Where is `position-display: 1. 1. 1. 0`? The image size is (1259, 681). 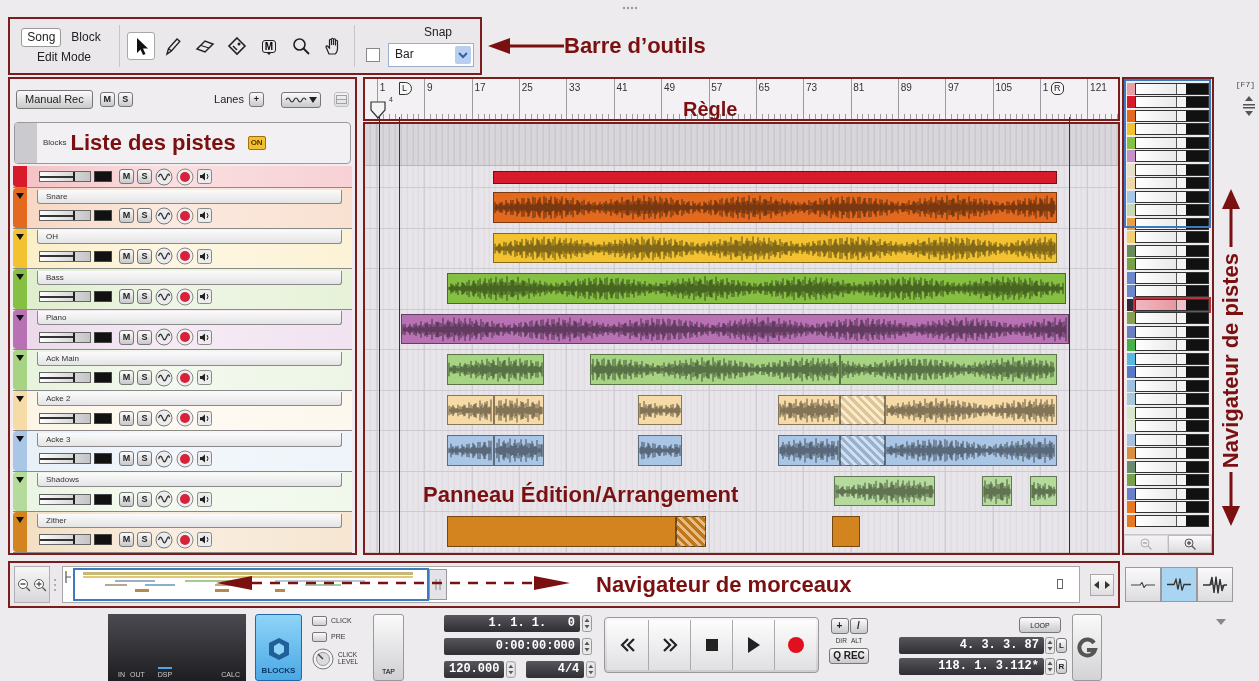 position-display: 1. 1. 1. 0 is located at coordinates (512, 623).